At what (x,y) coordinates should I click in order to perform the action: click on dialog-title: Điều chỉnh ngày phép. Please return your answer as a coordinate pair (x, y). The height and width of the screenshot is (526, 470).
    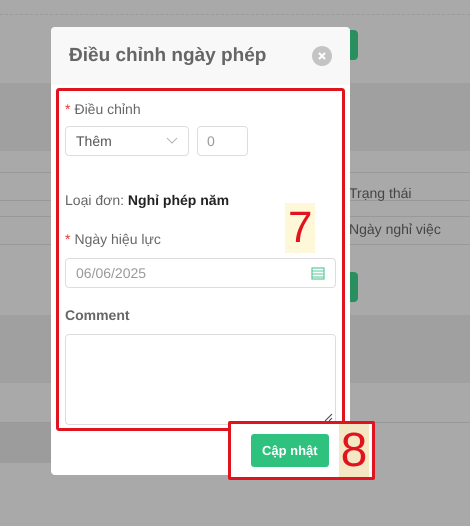
    Looking at the image, I should click on (167, 56).